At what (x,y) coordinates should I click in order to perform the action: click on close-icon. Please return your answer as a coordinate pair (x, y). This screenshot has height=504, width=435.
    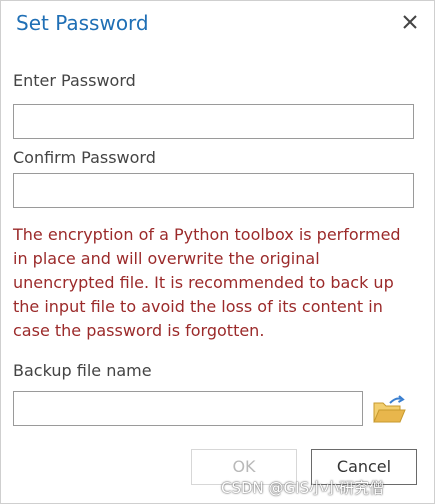
    Looking at the image, I should click on (410, 22).